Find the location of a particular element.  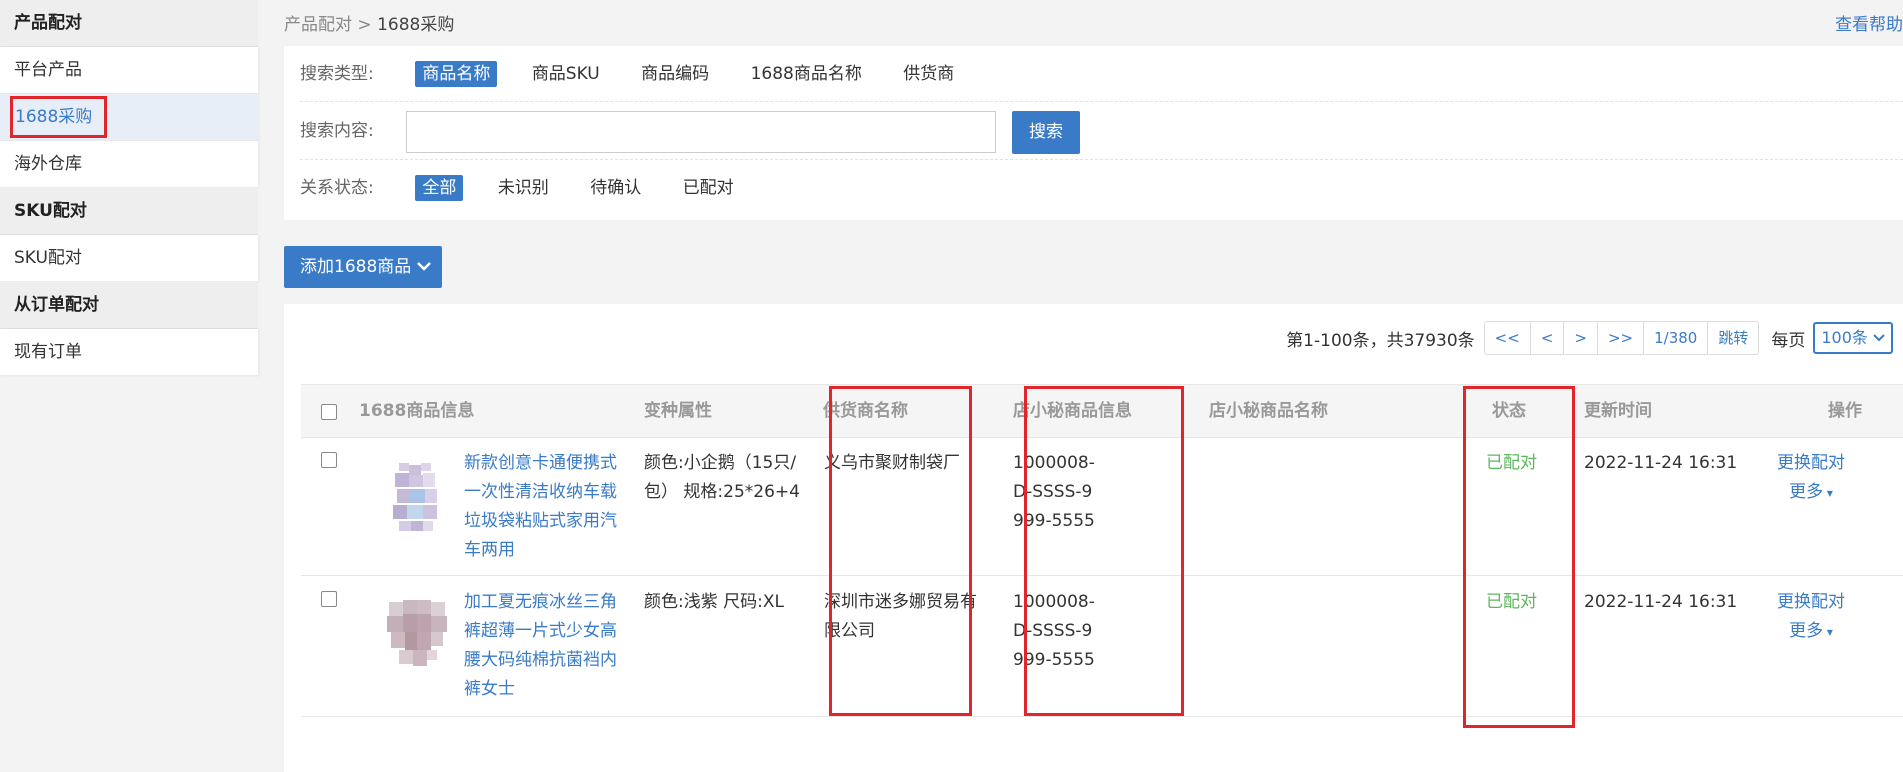

search-type-1688-name: 1688商品名称 is located at coordinates (806, 74).